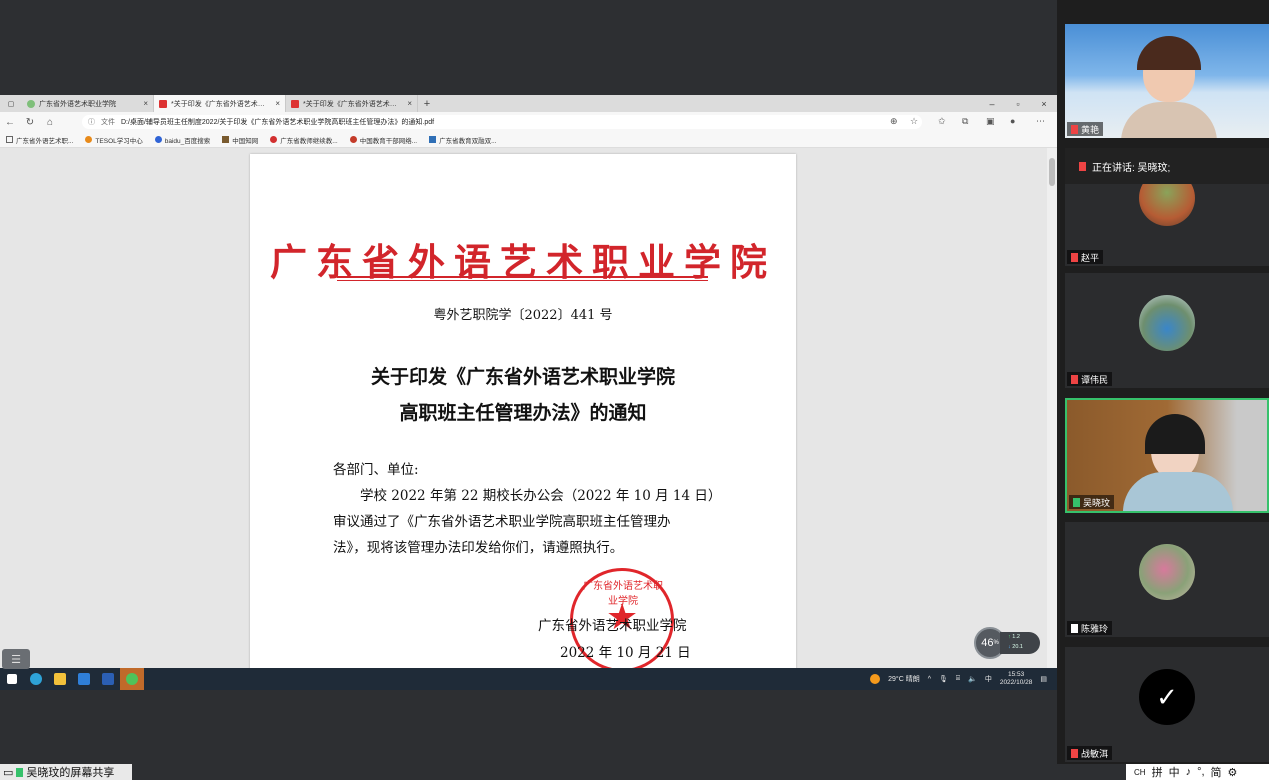 Image resolution: width=1269 pixels, height=780 pixels. I want to click on document-body-line: 审议通过了《广东省外语艺术职业学院高职班主任管理办, so click(502, 522).